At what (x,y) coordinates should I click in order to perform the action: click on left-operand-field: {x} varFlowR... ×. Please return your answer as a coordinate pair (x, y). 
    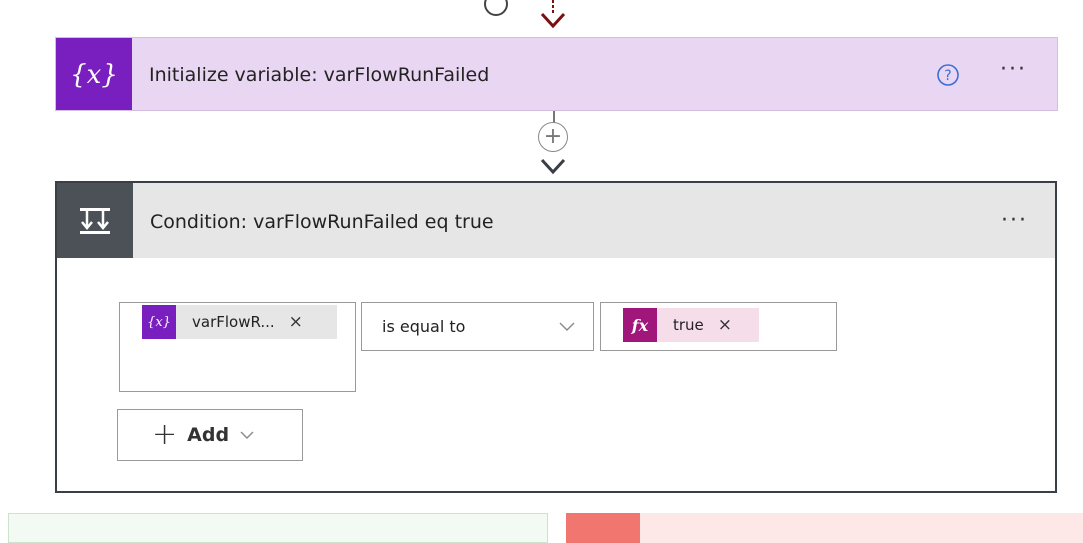
    Looking at the image, I should click on (237, 347).